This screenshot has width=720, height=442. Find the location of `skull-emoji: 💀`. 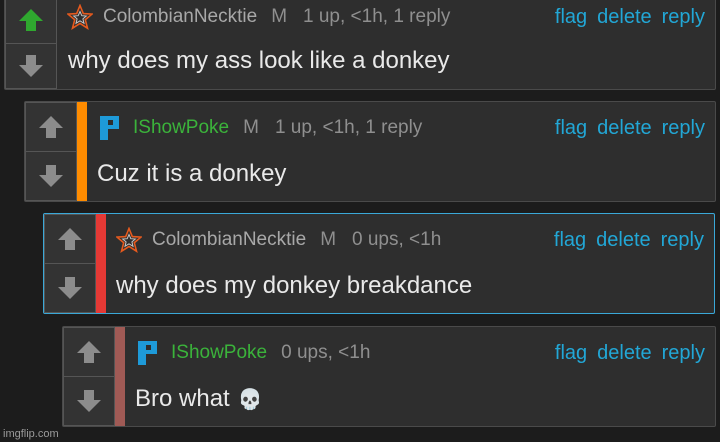

skull-emoji: 💀 is located at coordinates (250, 400).